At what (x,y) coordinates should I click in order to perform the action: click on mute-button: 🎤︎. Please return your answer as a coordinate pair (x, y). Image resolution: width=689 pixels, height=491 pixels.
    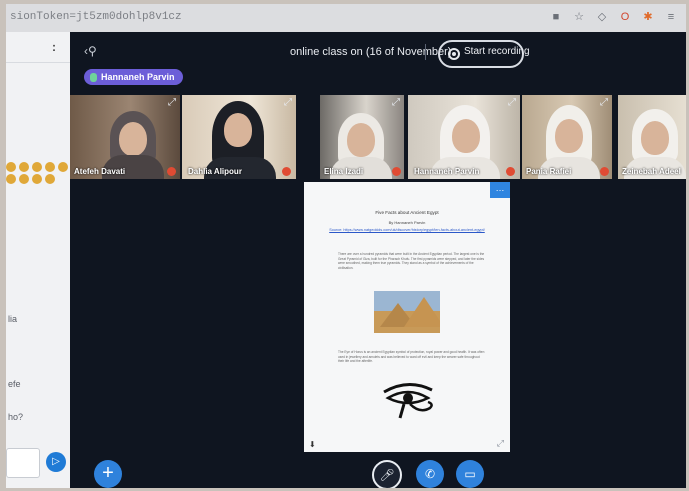
    Looking at the image, I should click on (387, 474).